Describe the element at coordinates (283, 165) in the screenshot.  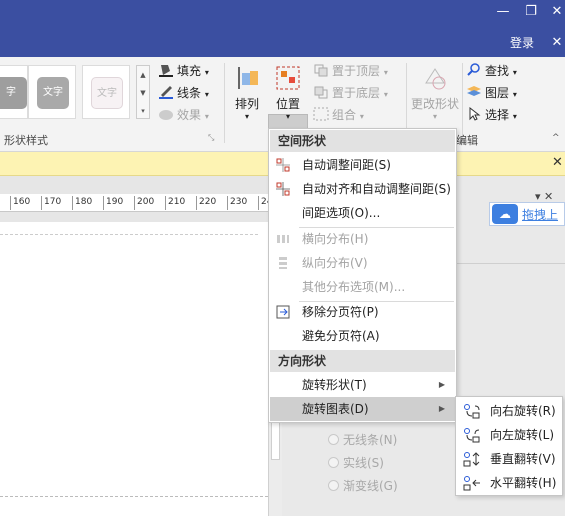
I see `auto-space-icon` at that location.